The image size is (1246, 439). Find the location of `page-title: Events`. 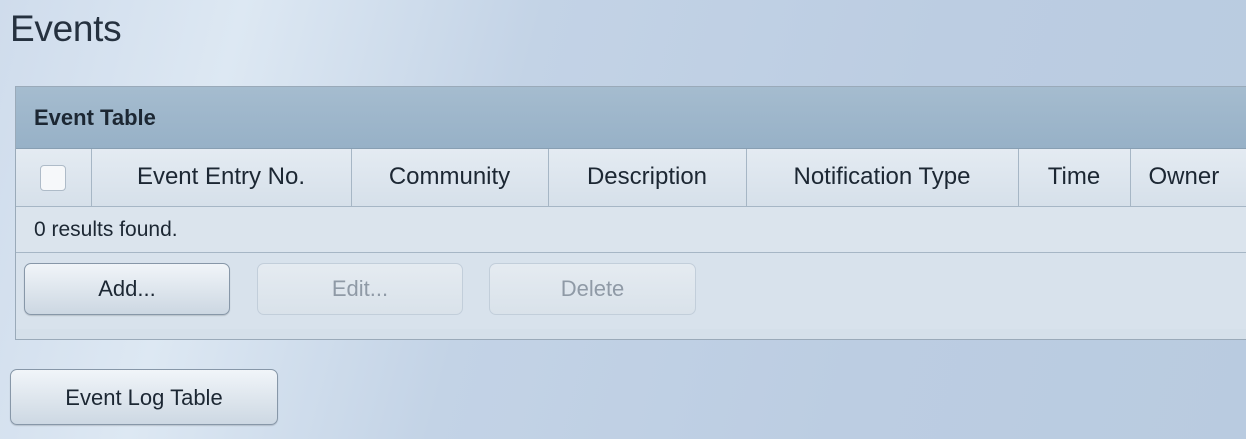

page-title: Events is located at coordinates (66, 28).